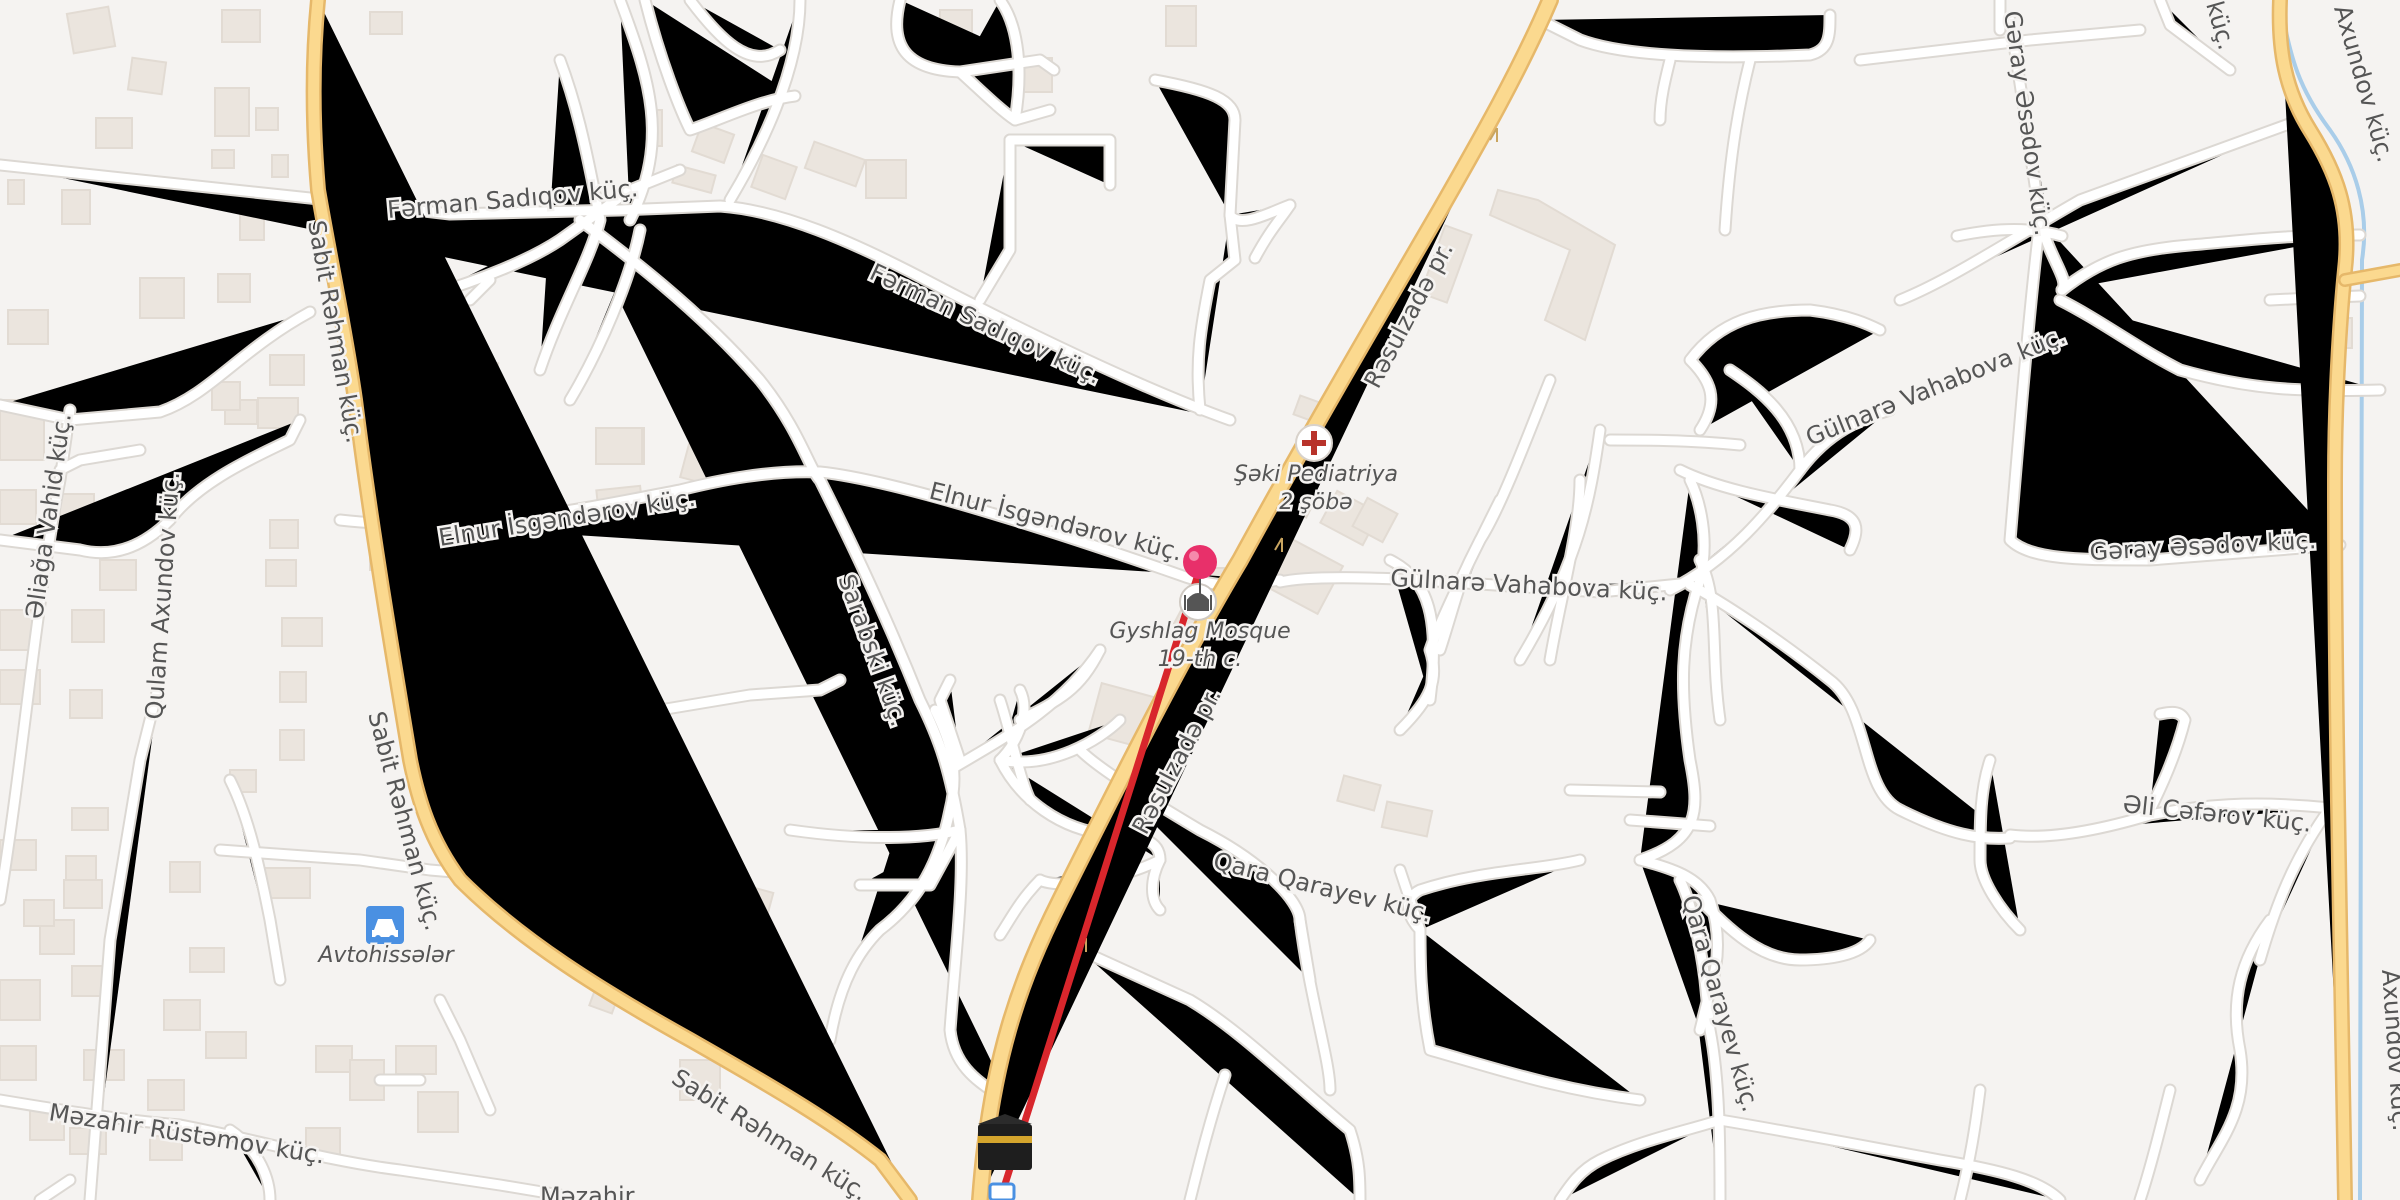 The width and height of the screenshot is (2400, 1200). I want to click on car-parts-label: Avtohissələr, so click(385, 955).